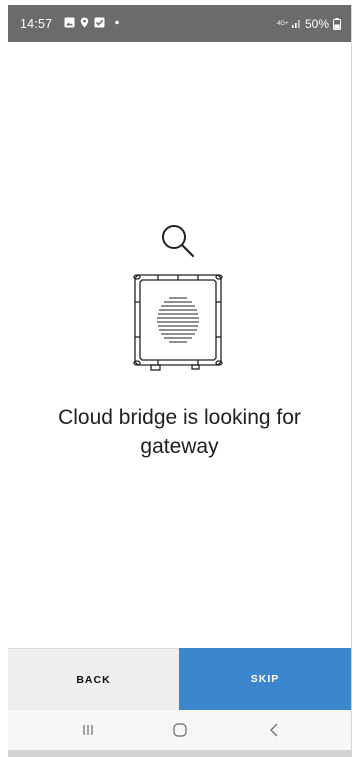 The image size is (352, 757). What do you see at coordinates (69, 22) in the screenshot?
I see `image-icon` at bounding box center [69, 22].